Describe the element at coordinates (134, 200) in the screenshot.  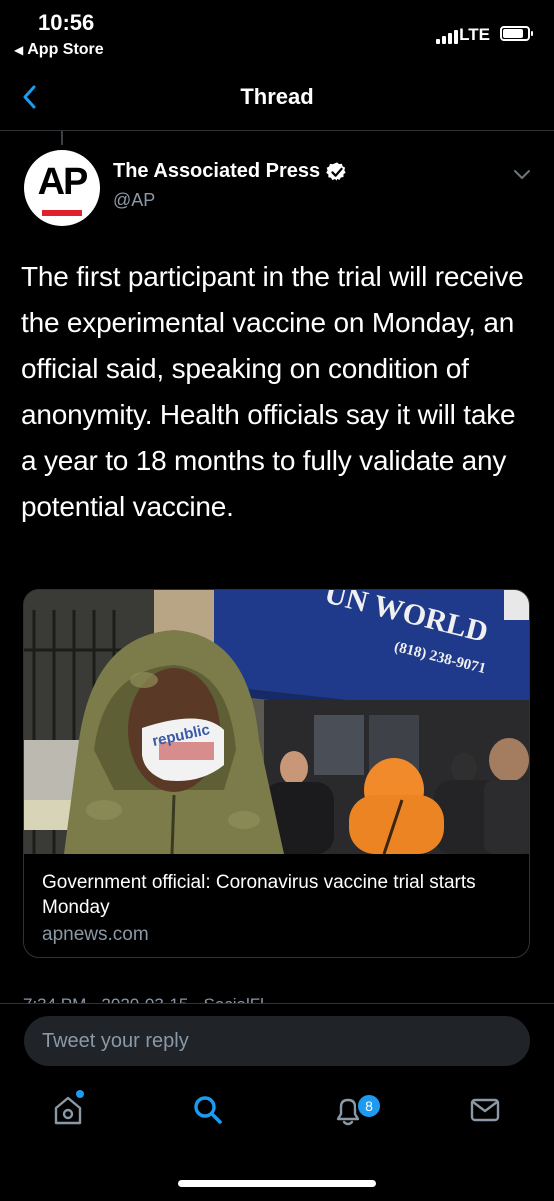
I see `author-handle: @AP` at that location.